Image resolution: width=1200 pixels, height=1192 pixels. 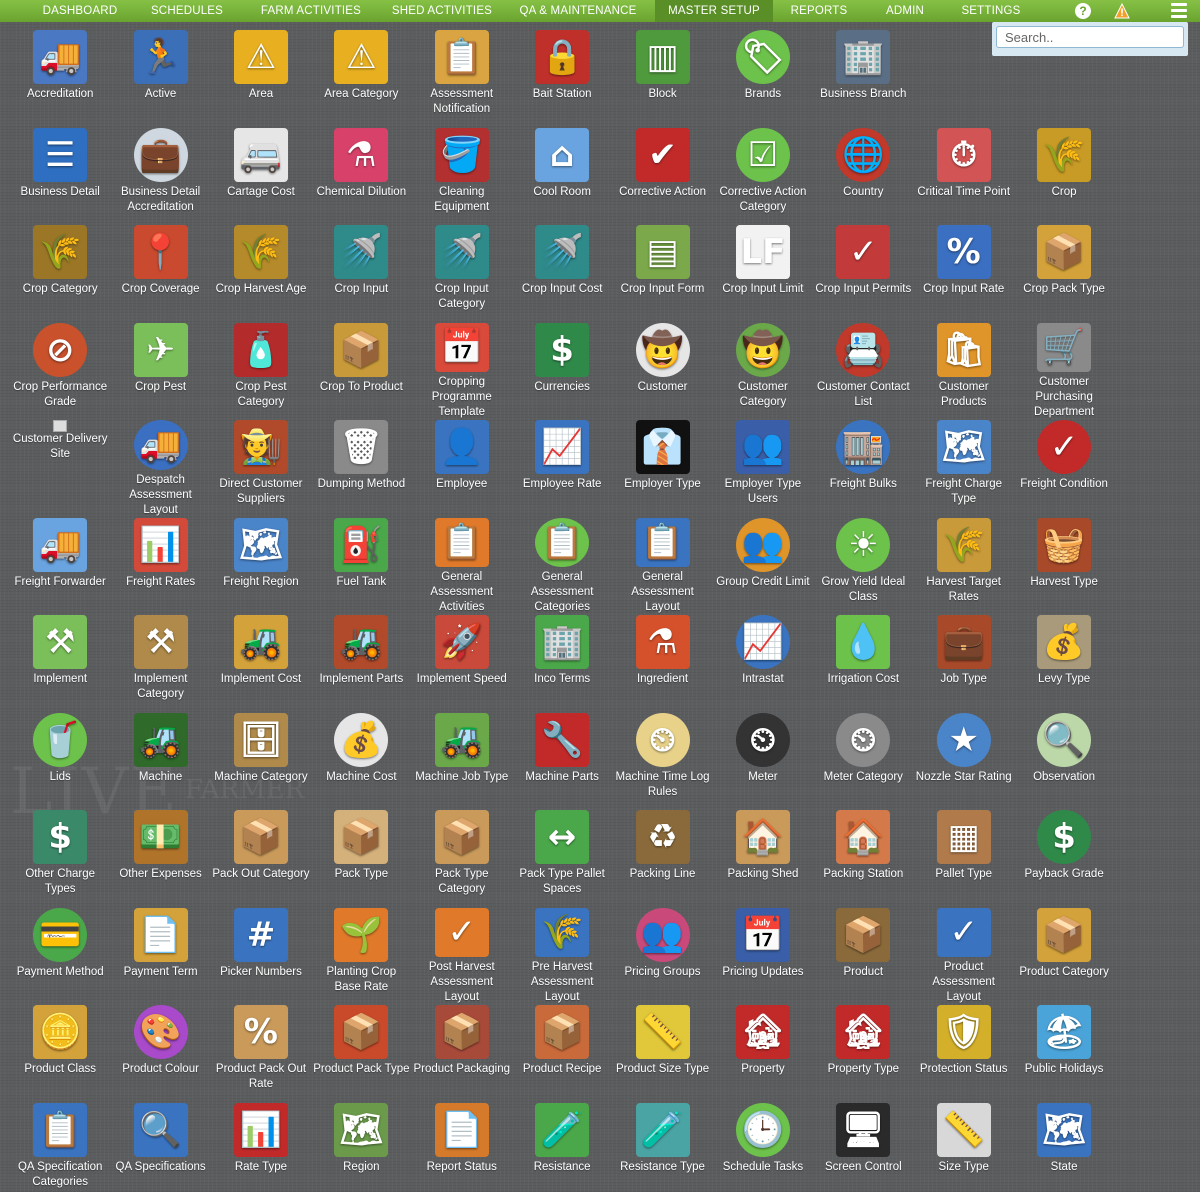 What do you see at coordinates (1064, 1054) in the screenshot?
I see `tile-public-holidays: 🏖 Public Holidays` at bounding box center [1064, 1054].